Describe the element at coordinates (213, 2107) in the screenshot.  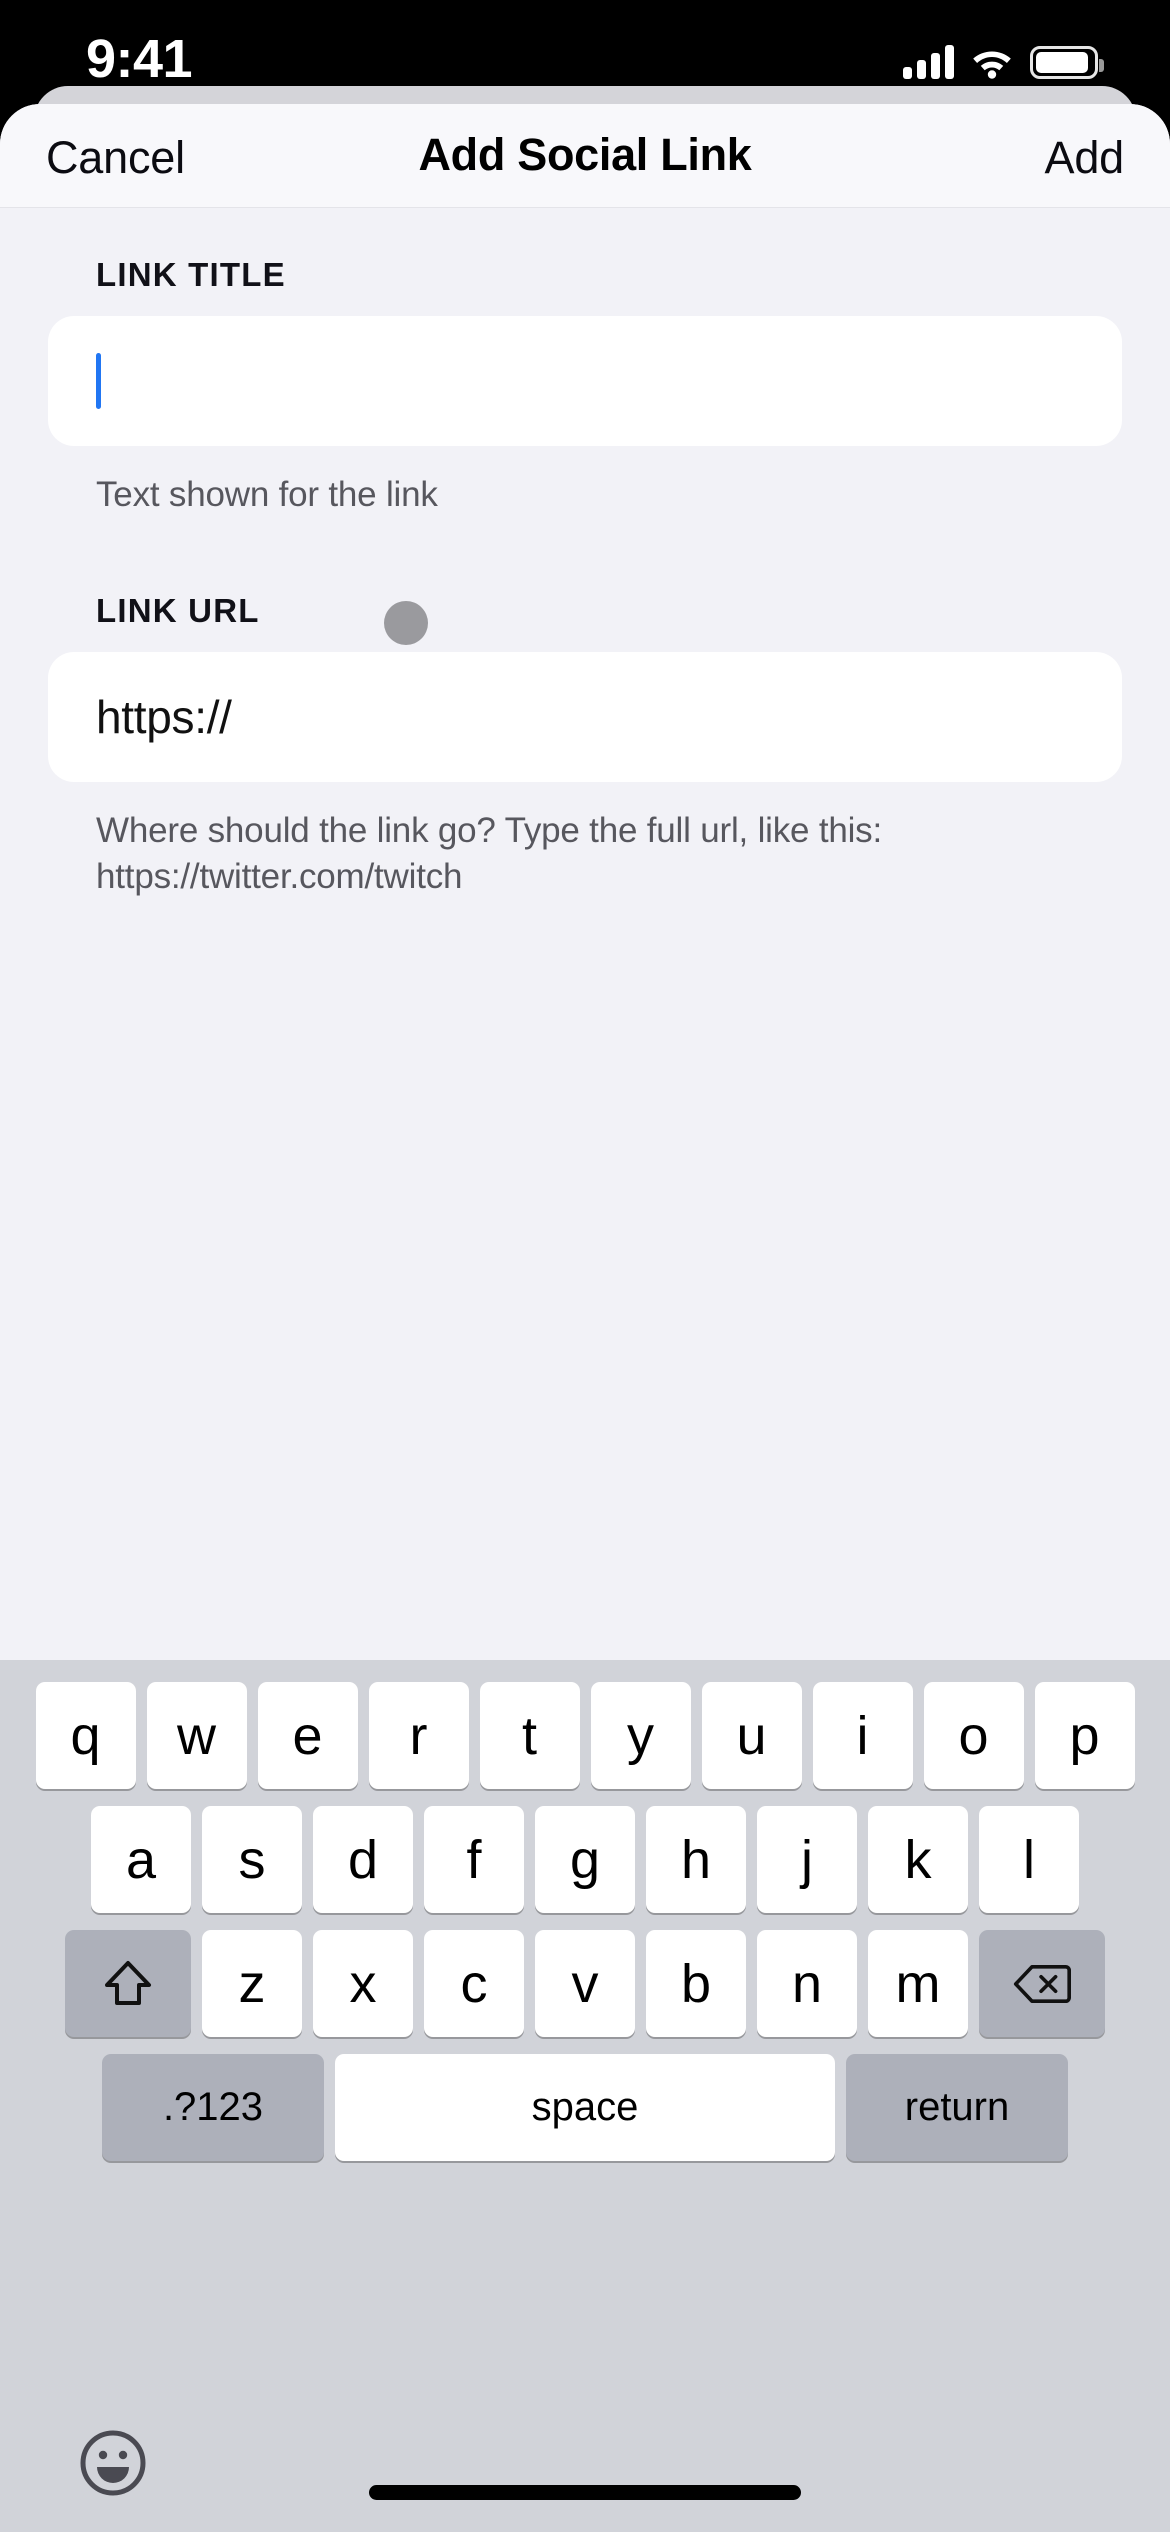
I see `numbers-key: .?123` at that location.